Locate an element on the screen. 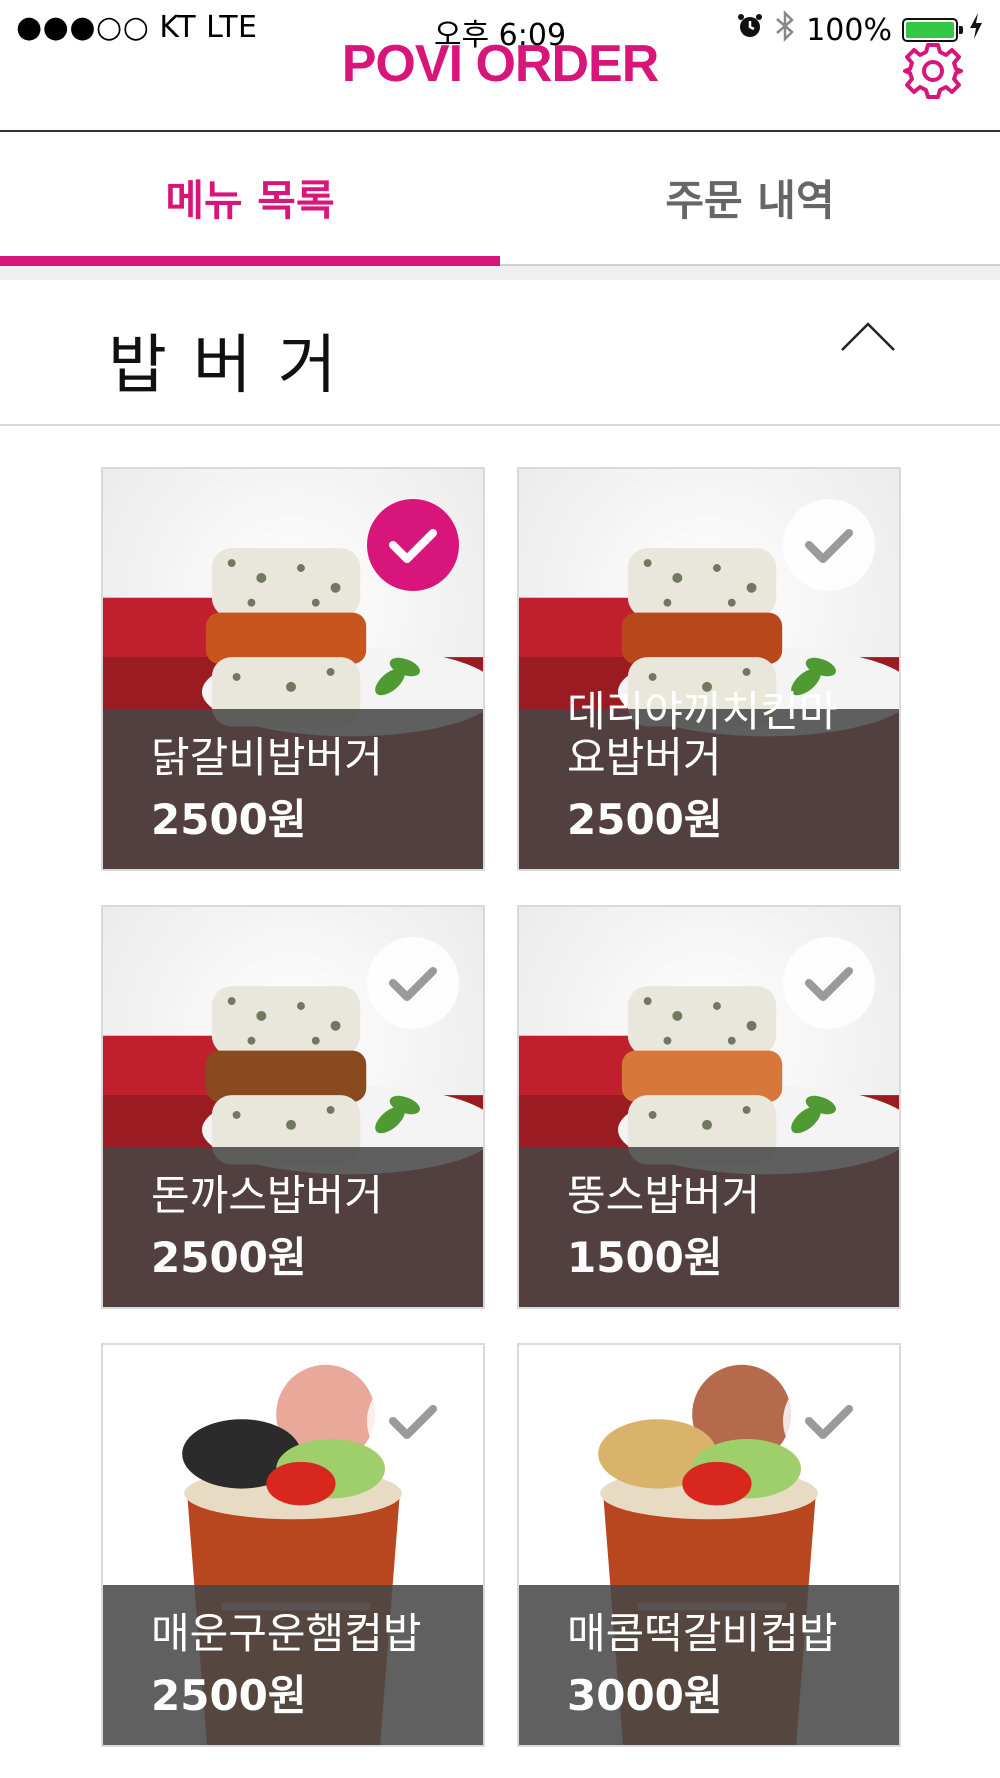 This screenshot has height=1778, width=1000. menu-item-price: 3000원 is located at coordinates (645, 1695).